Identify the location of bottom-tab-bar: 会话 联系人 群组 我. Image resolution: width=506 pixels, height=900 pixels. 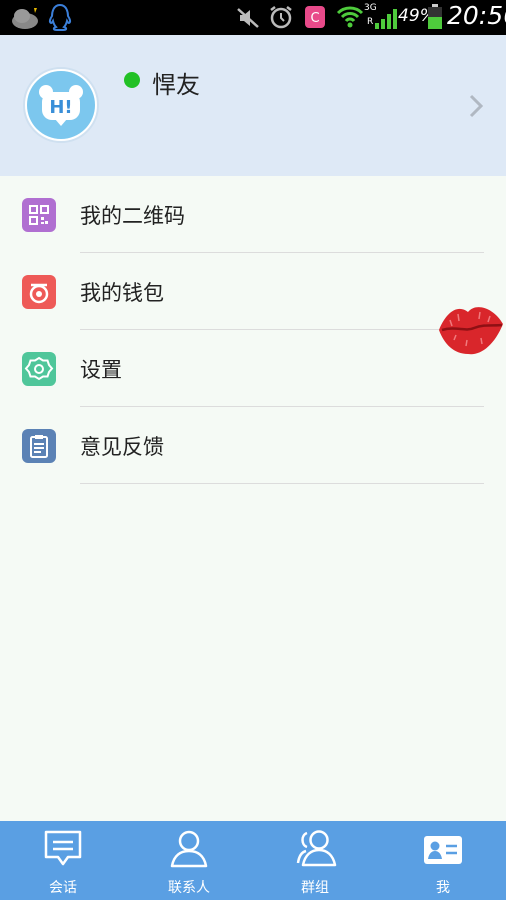
(253, 860).